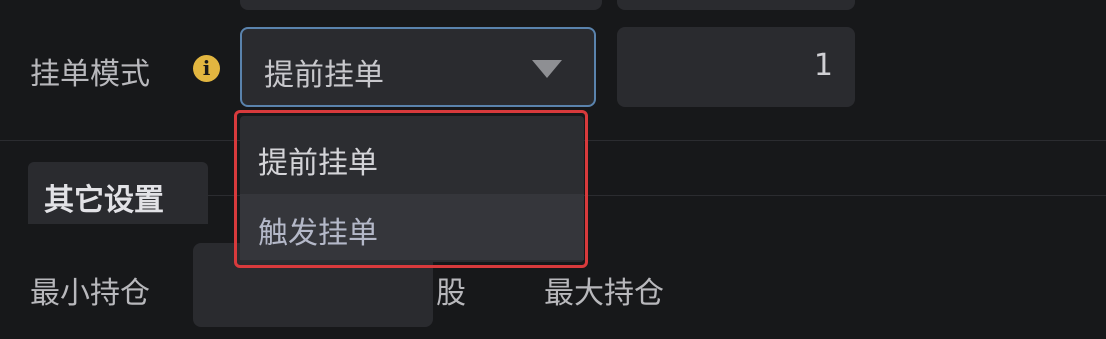  What do you see at coordinates (604, 293) in the screenshot?
I see `max-position-label: 最大持仓` at bounding box center [604, 293].